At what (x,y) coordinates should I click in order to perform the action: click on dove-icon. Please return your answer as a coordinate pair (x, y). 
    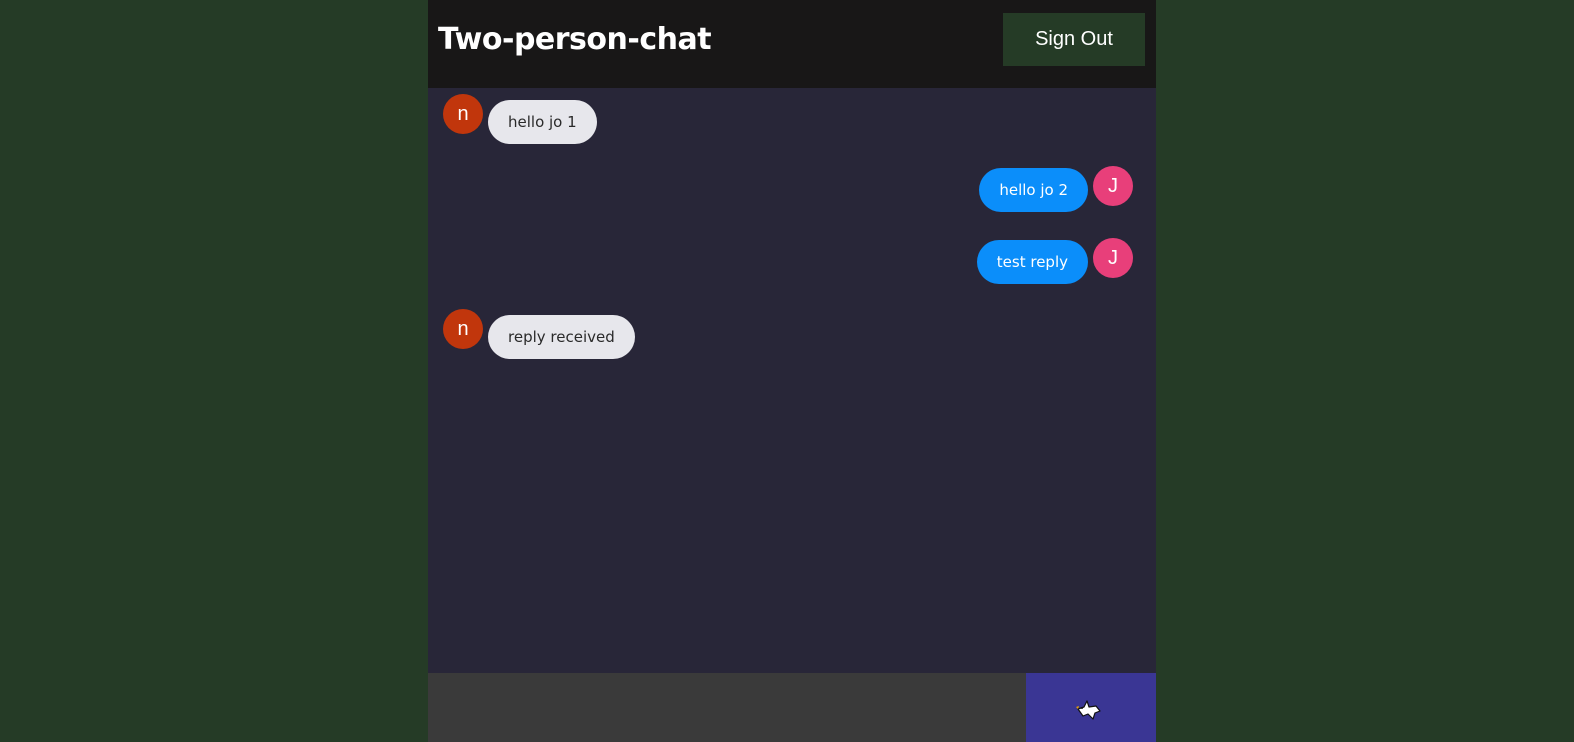
    Looking at the image, I should click on (1088, 710).